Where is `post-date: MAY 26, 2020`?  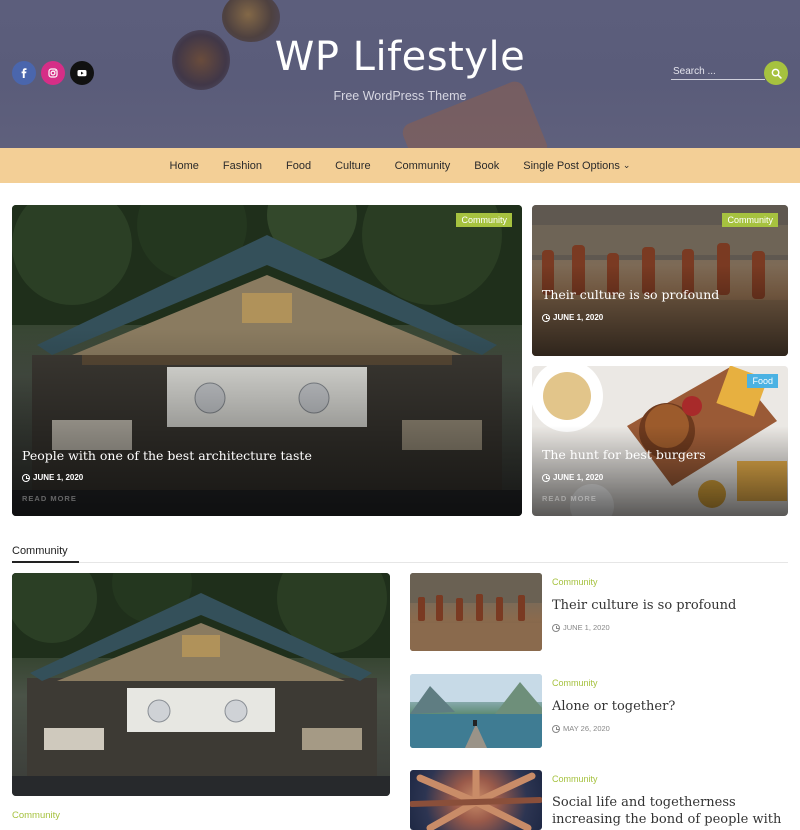 post-date: MAY 26, 2020 is located at coordinates (581, 728).